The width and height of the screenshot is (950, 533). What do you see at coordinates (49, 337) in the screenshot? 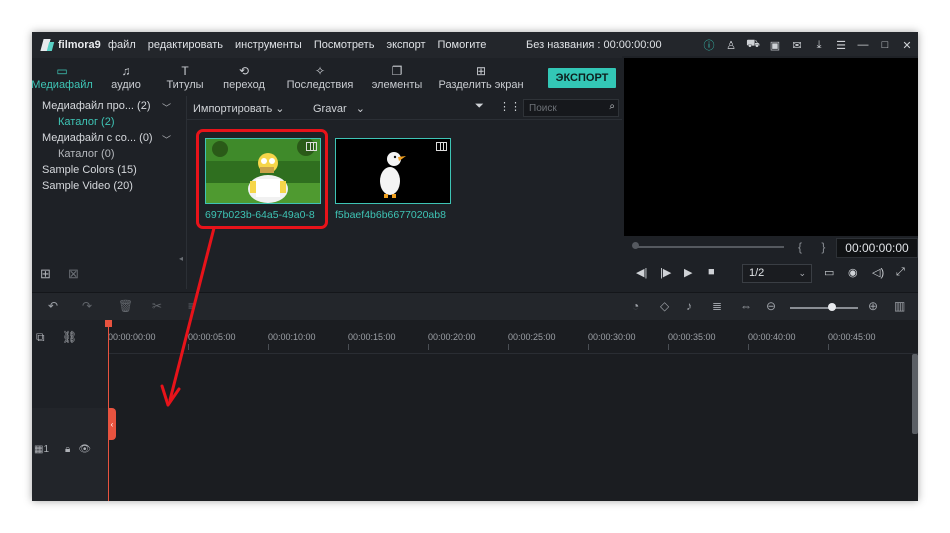
I see `add-track-icon: ⧉` at bounding box center [49, 337].